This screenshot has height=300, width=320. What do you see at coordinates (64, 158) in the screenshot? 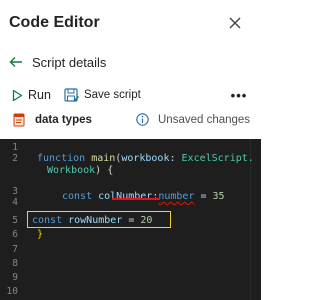
I see `code-token: function` at bounding box center [64, 158].